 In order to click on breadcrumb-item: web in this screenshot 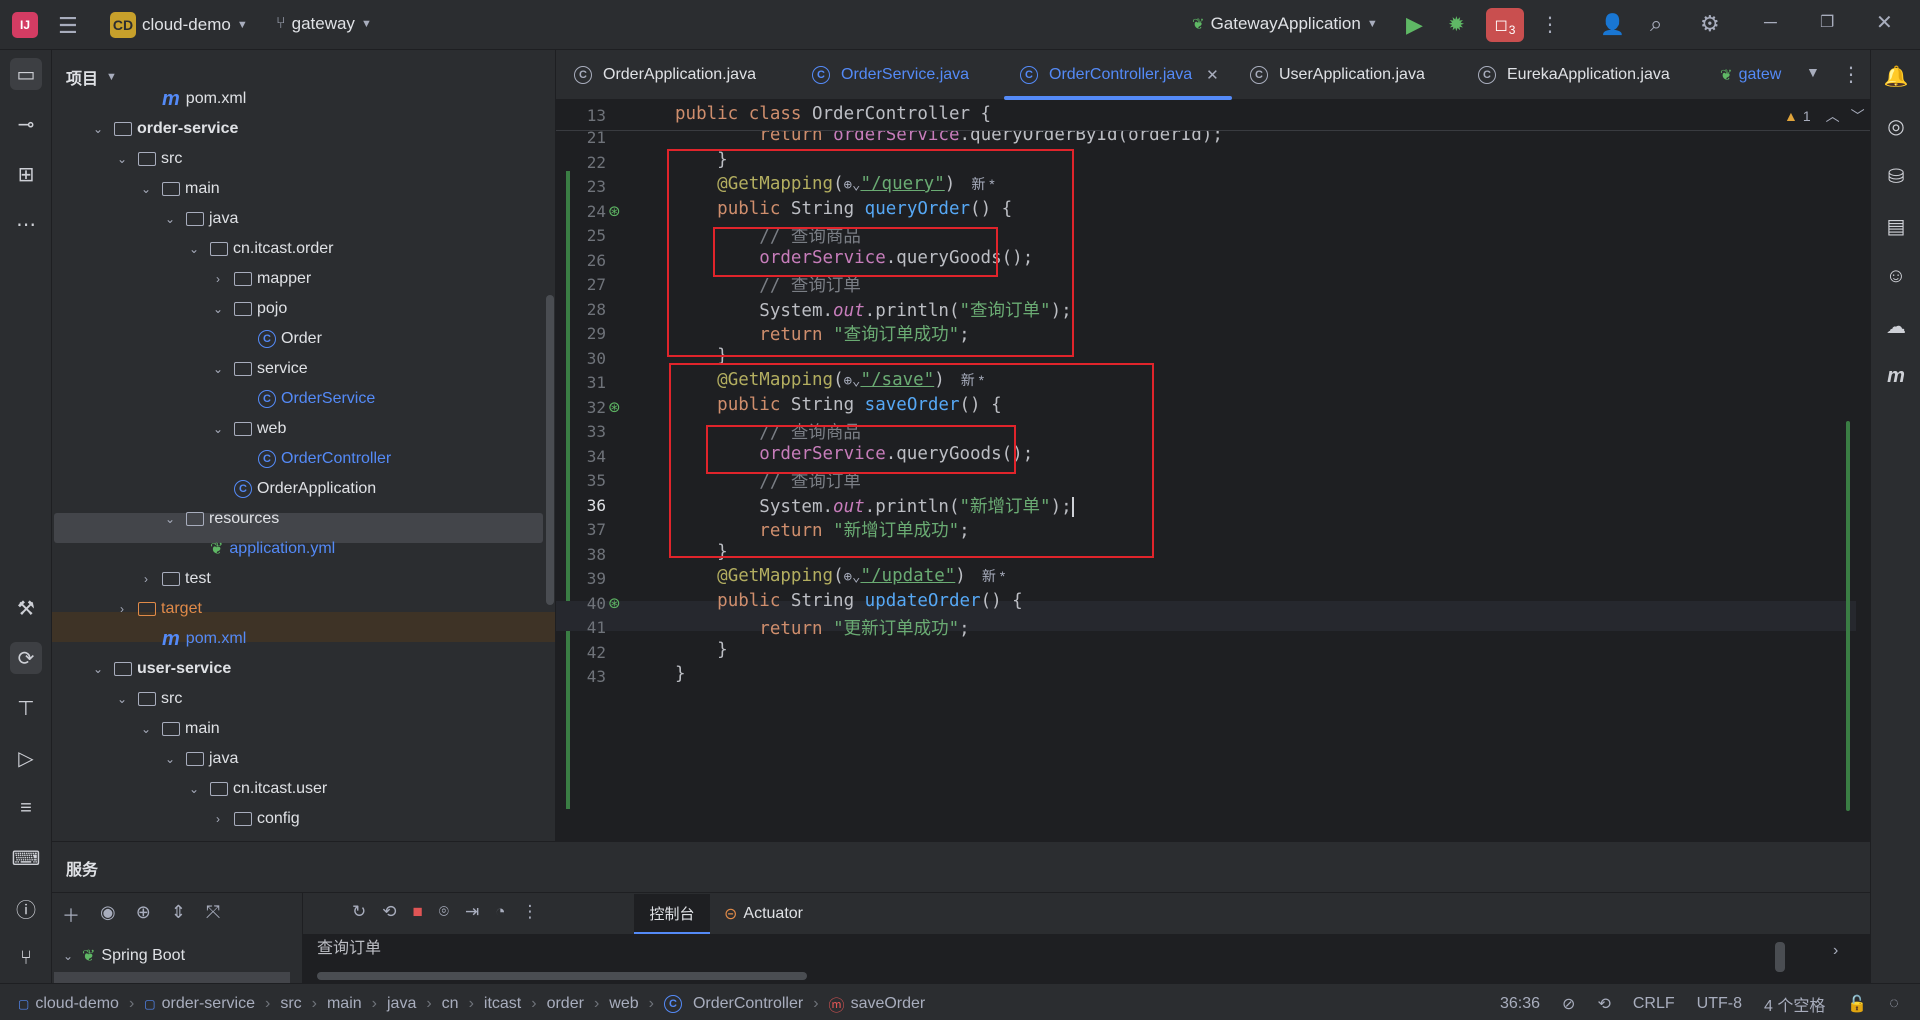, I will do `click(623, 1004)`.